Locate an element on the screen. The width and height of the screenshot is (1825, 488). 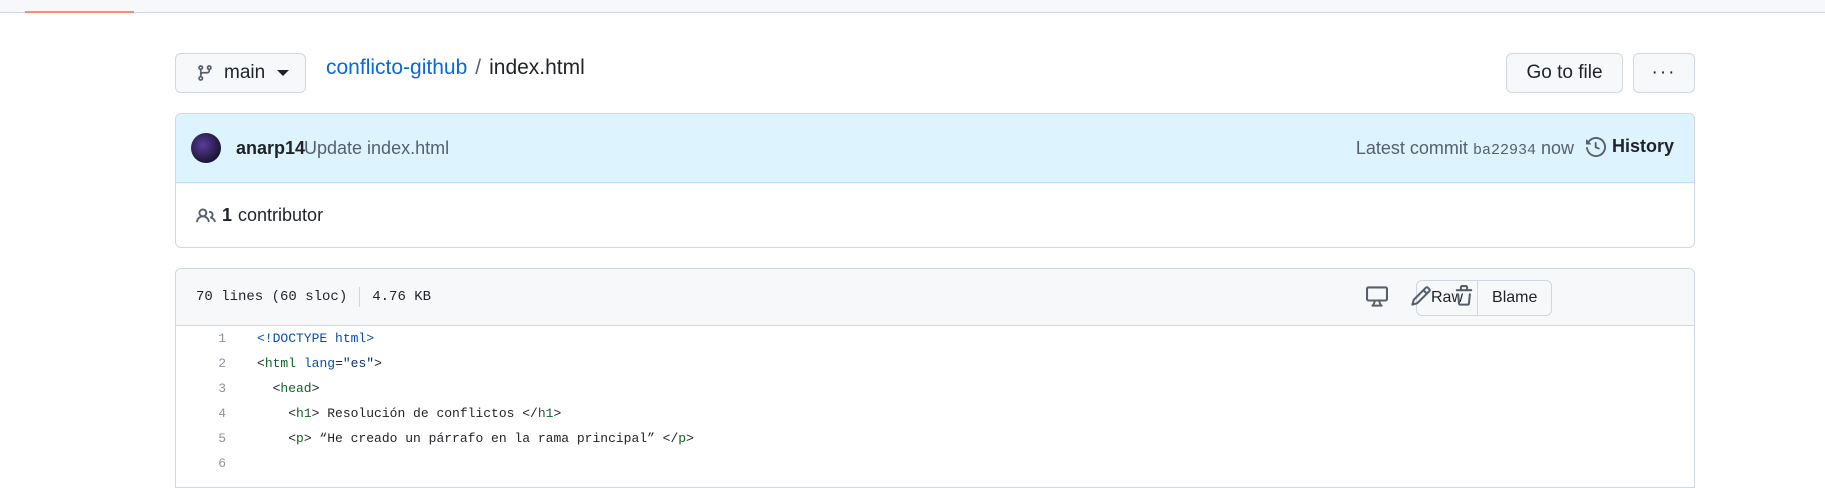
more-options-button: ··· is located at coordinates (1664, 73).